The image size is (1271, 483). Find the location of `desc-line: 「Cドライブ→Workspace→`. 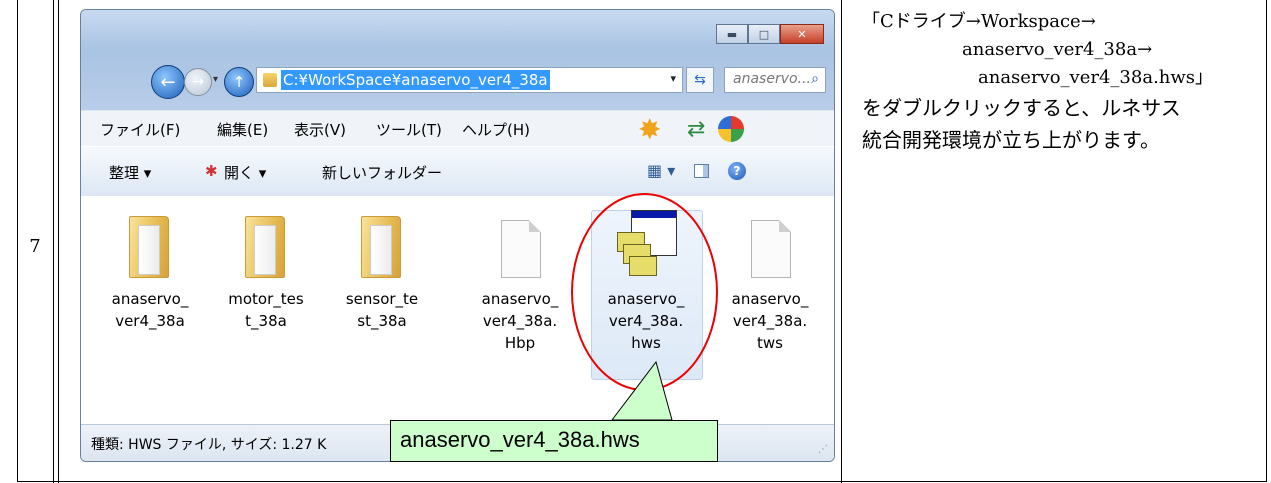

desc-line: 「Cドライブ→Workspace→ is located at coordinates (979, 21).